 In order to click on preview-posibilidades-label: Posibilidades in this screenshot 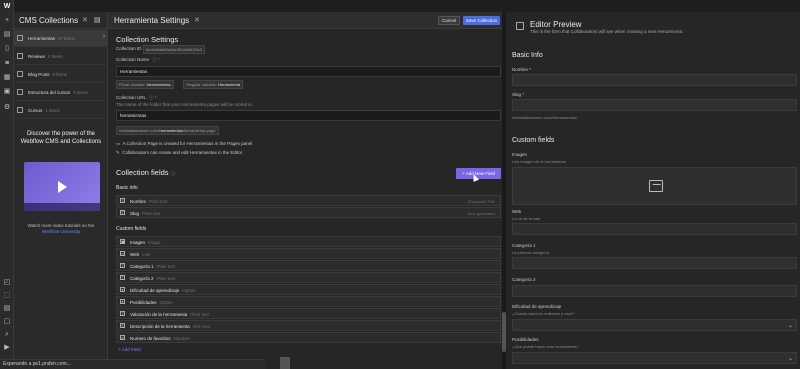, I will do `click(525, 339)`.